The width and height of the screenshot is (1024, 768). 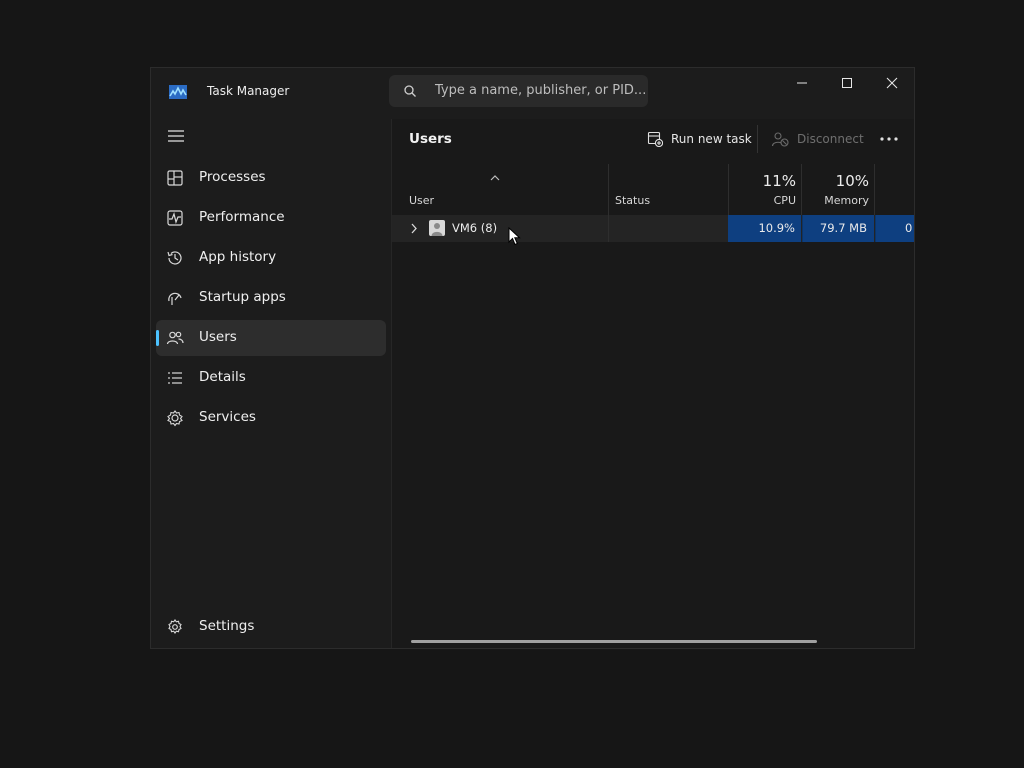 I want to click on close-button, so click(x=891, y=83).